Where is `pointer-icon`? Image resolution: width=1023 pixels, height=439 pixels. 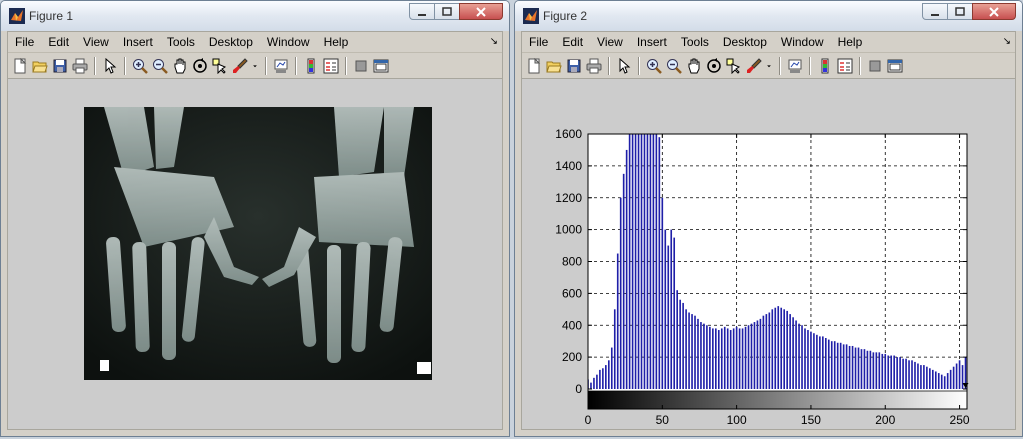 pointer-icon is located at coordinates (110, 65).